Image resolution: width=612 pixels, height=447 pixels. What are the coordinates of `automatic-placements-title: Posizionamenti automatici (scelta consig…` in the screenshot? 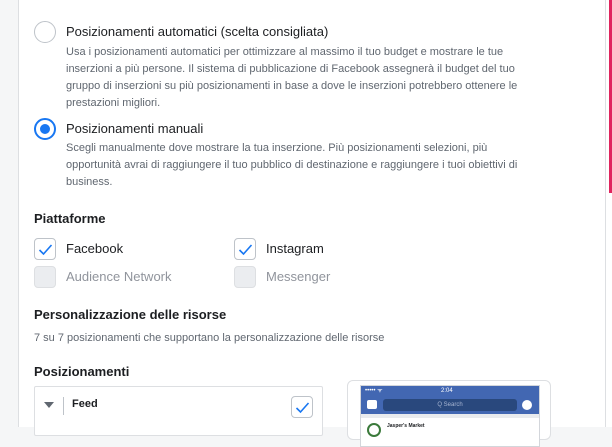 It's located at (197, 31).